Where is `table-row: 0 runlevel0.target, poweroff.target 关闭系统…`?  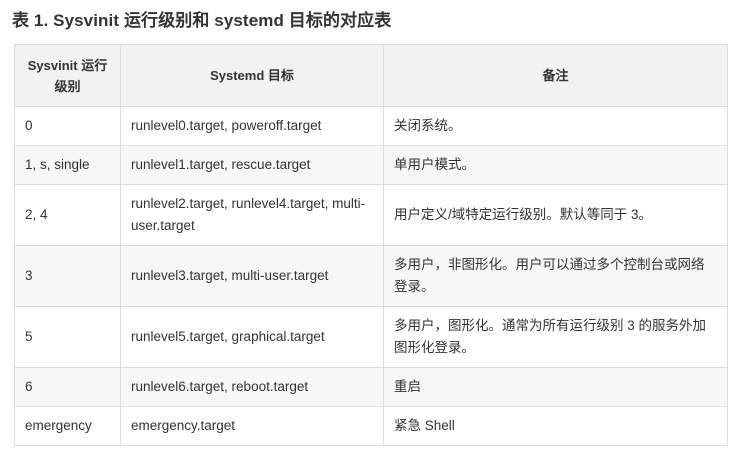 table-row: 0 runlevel0.target, poweroff.target 关闭系统… is located at coordinates (371, 126).